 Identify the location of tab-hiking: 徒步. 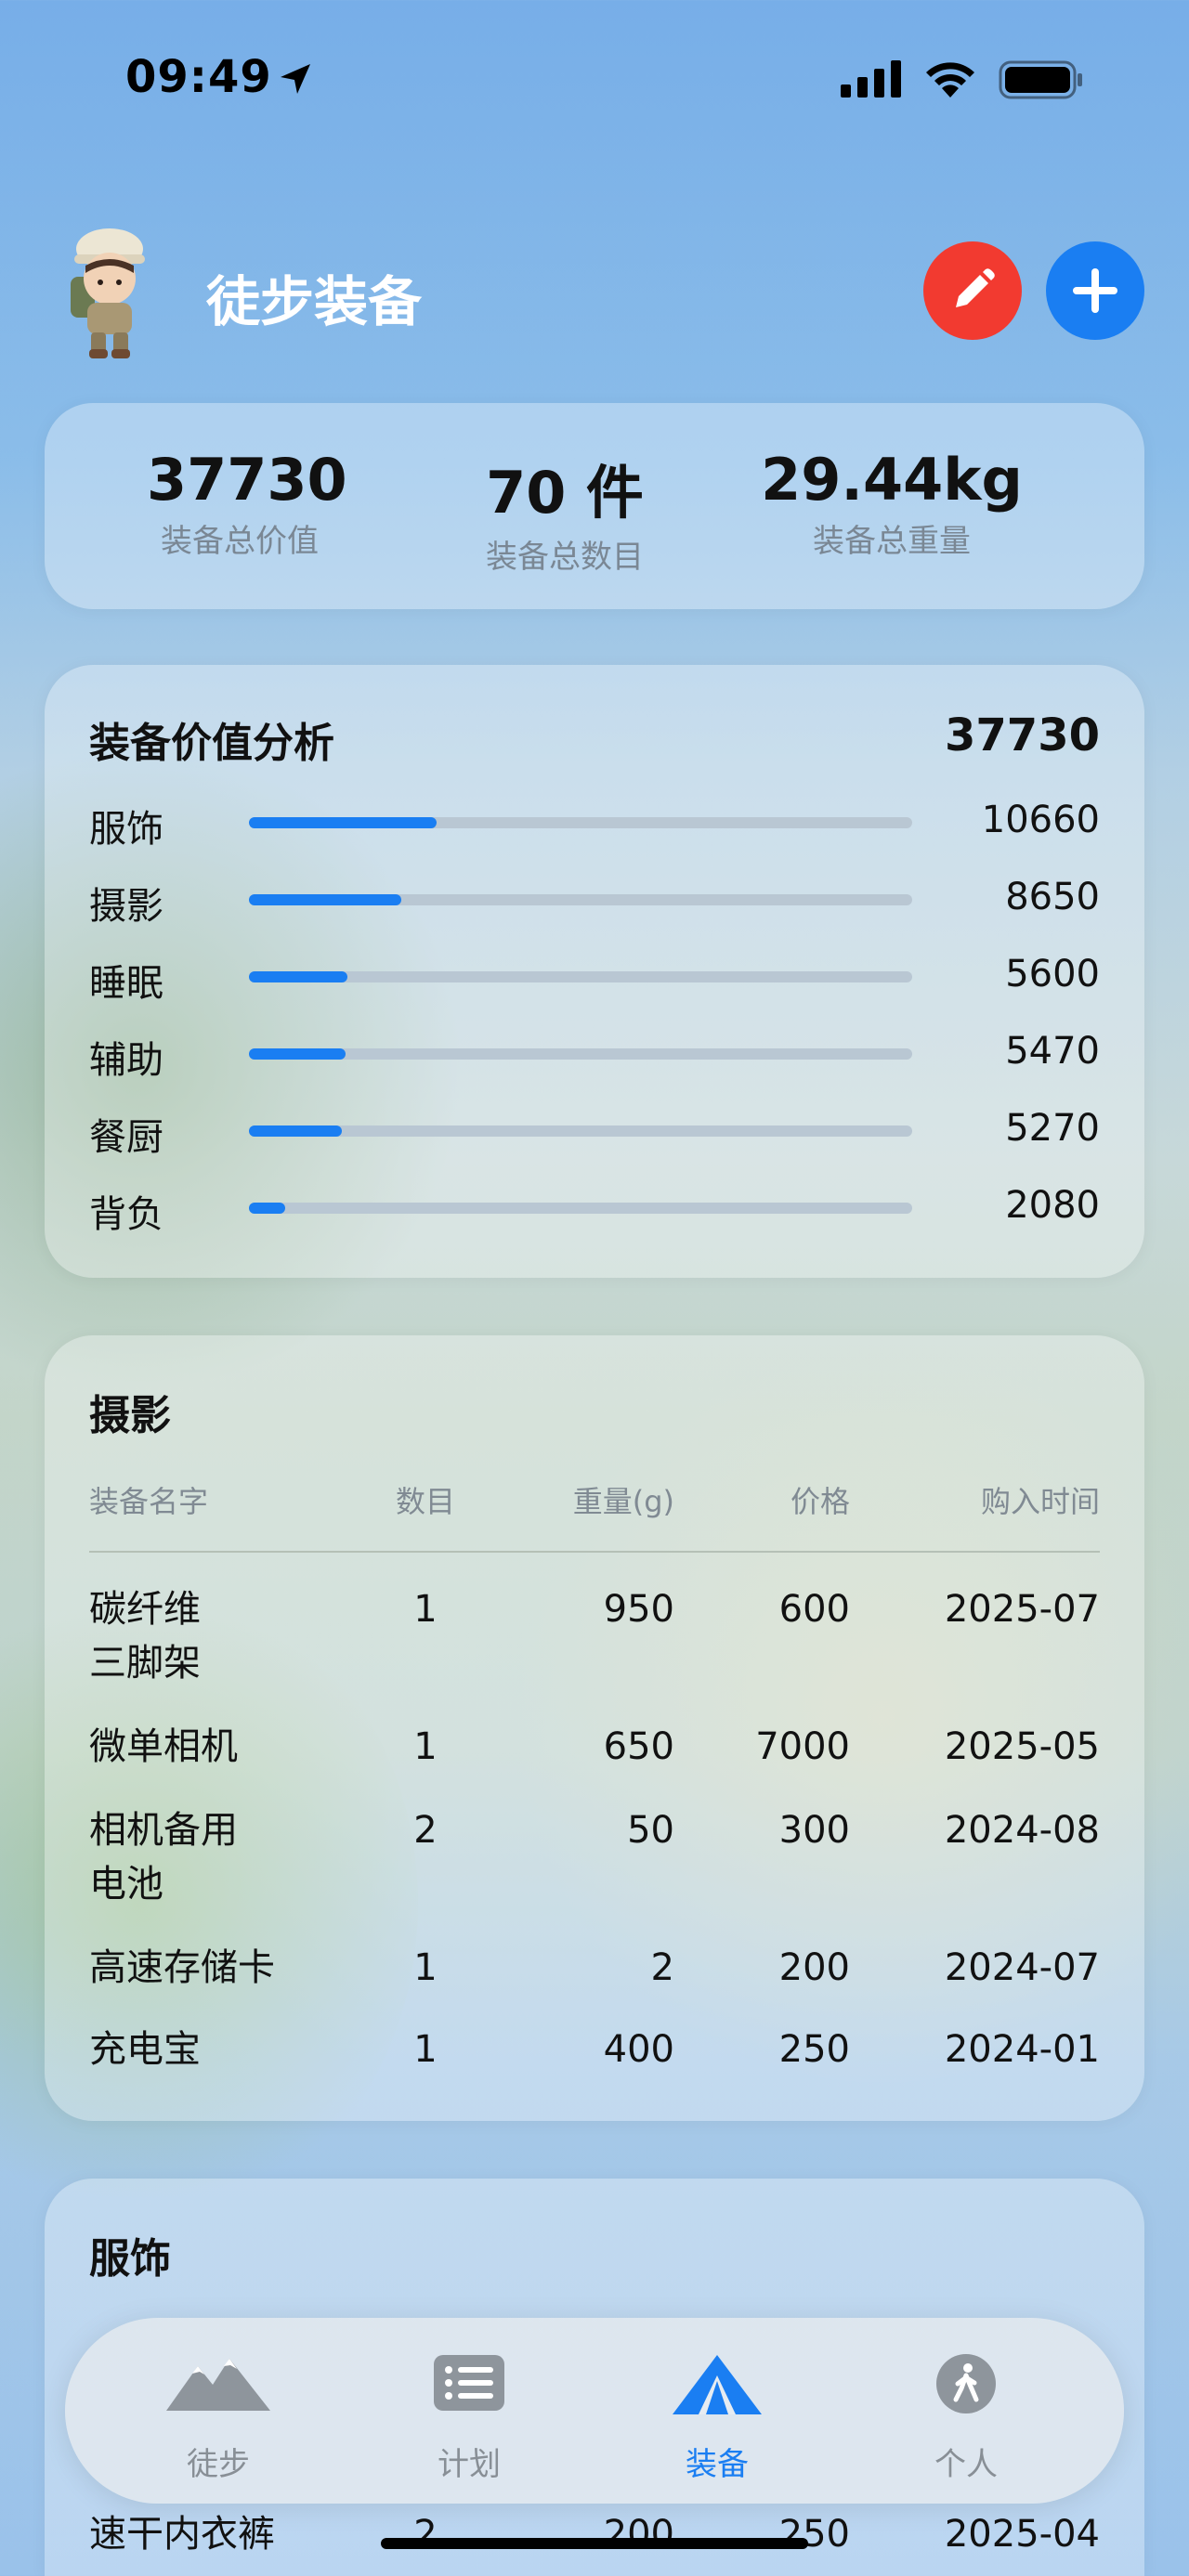
(218, 2411).